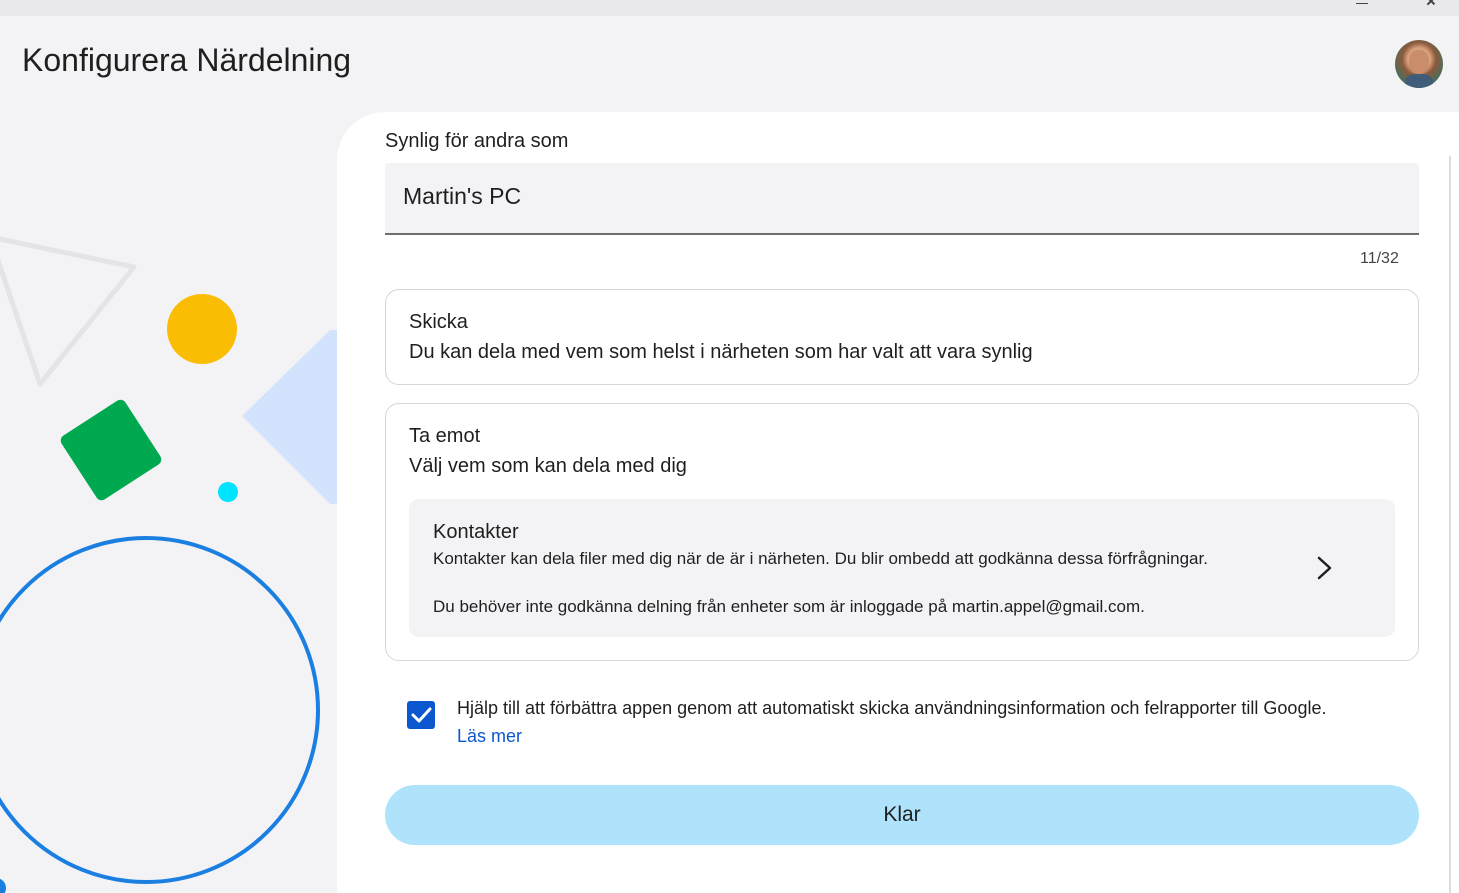  I want to click on window-titlebar, so click(729, 8).